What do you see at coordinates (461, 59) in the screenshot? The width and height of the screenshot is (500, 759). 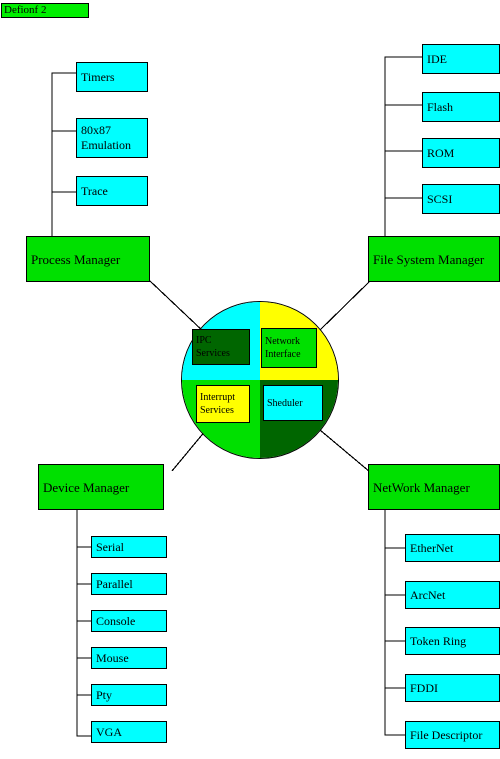 I see `node-ide: IDE` at bounding box center [461, 59].